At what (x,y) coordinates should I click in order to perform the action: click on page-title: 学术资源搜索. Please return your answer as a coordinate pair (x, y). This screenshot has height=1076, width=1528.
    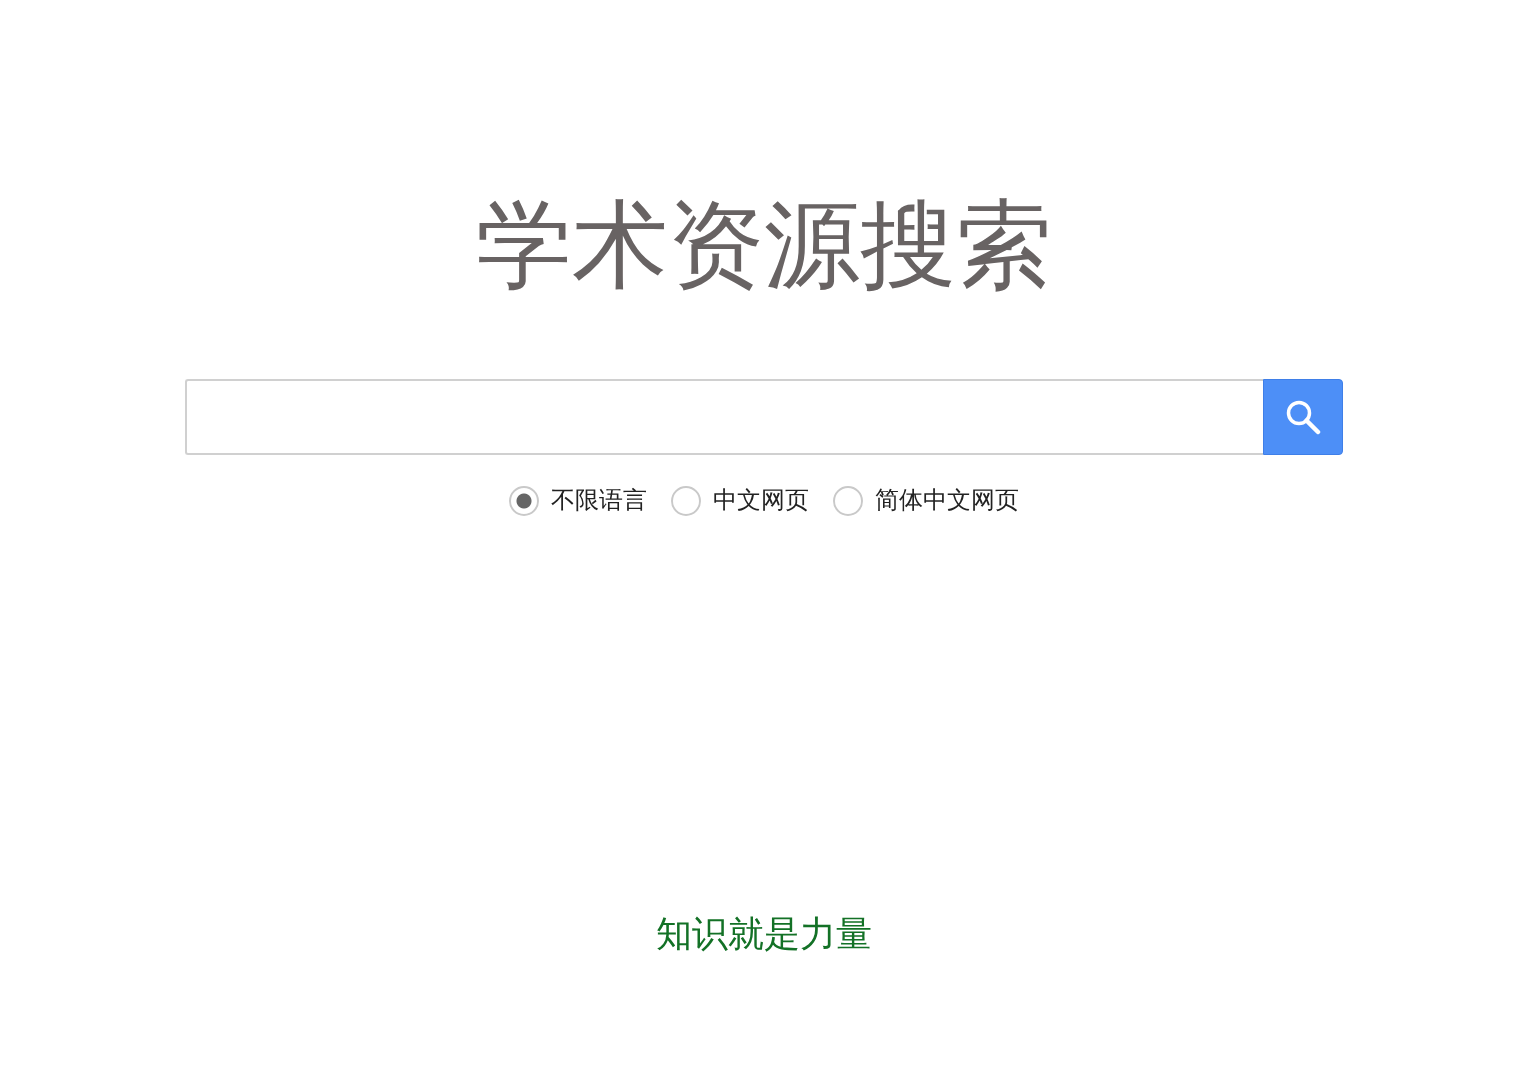
    Looking at the image, I should click on (764, 245).